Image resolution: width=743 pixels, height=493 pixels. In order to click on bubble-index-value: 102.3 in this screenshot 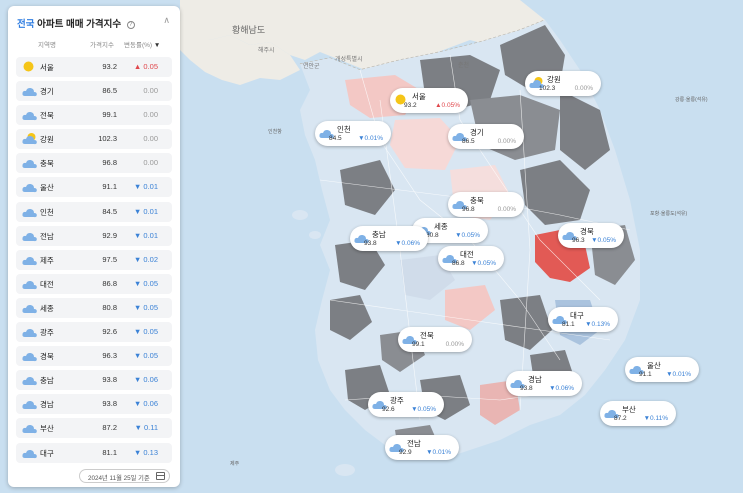, I will do `click(547, 88)`.